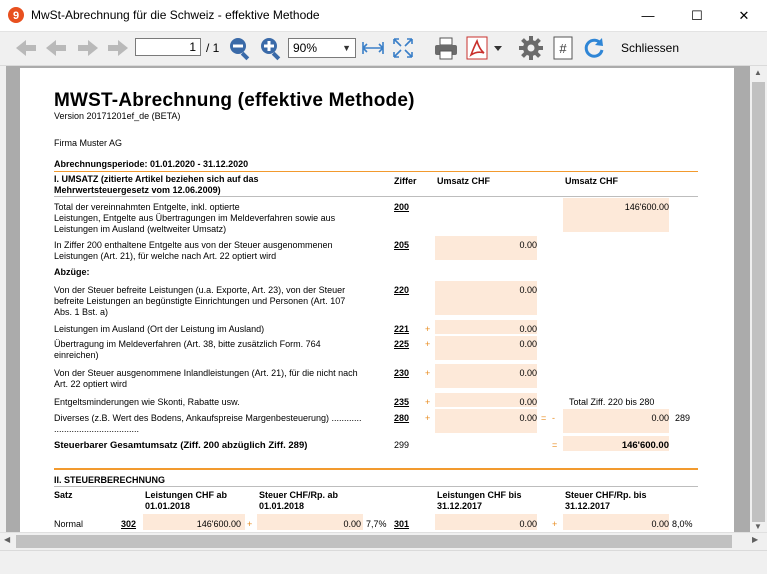 This screenshot has height=574, width=767. What do you see at coordinates (683, 418) in the screenshot?
I see `row-289-code: 289` at bounding box center [683, 418].